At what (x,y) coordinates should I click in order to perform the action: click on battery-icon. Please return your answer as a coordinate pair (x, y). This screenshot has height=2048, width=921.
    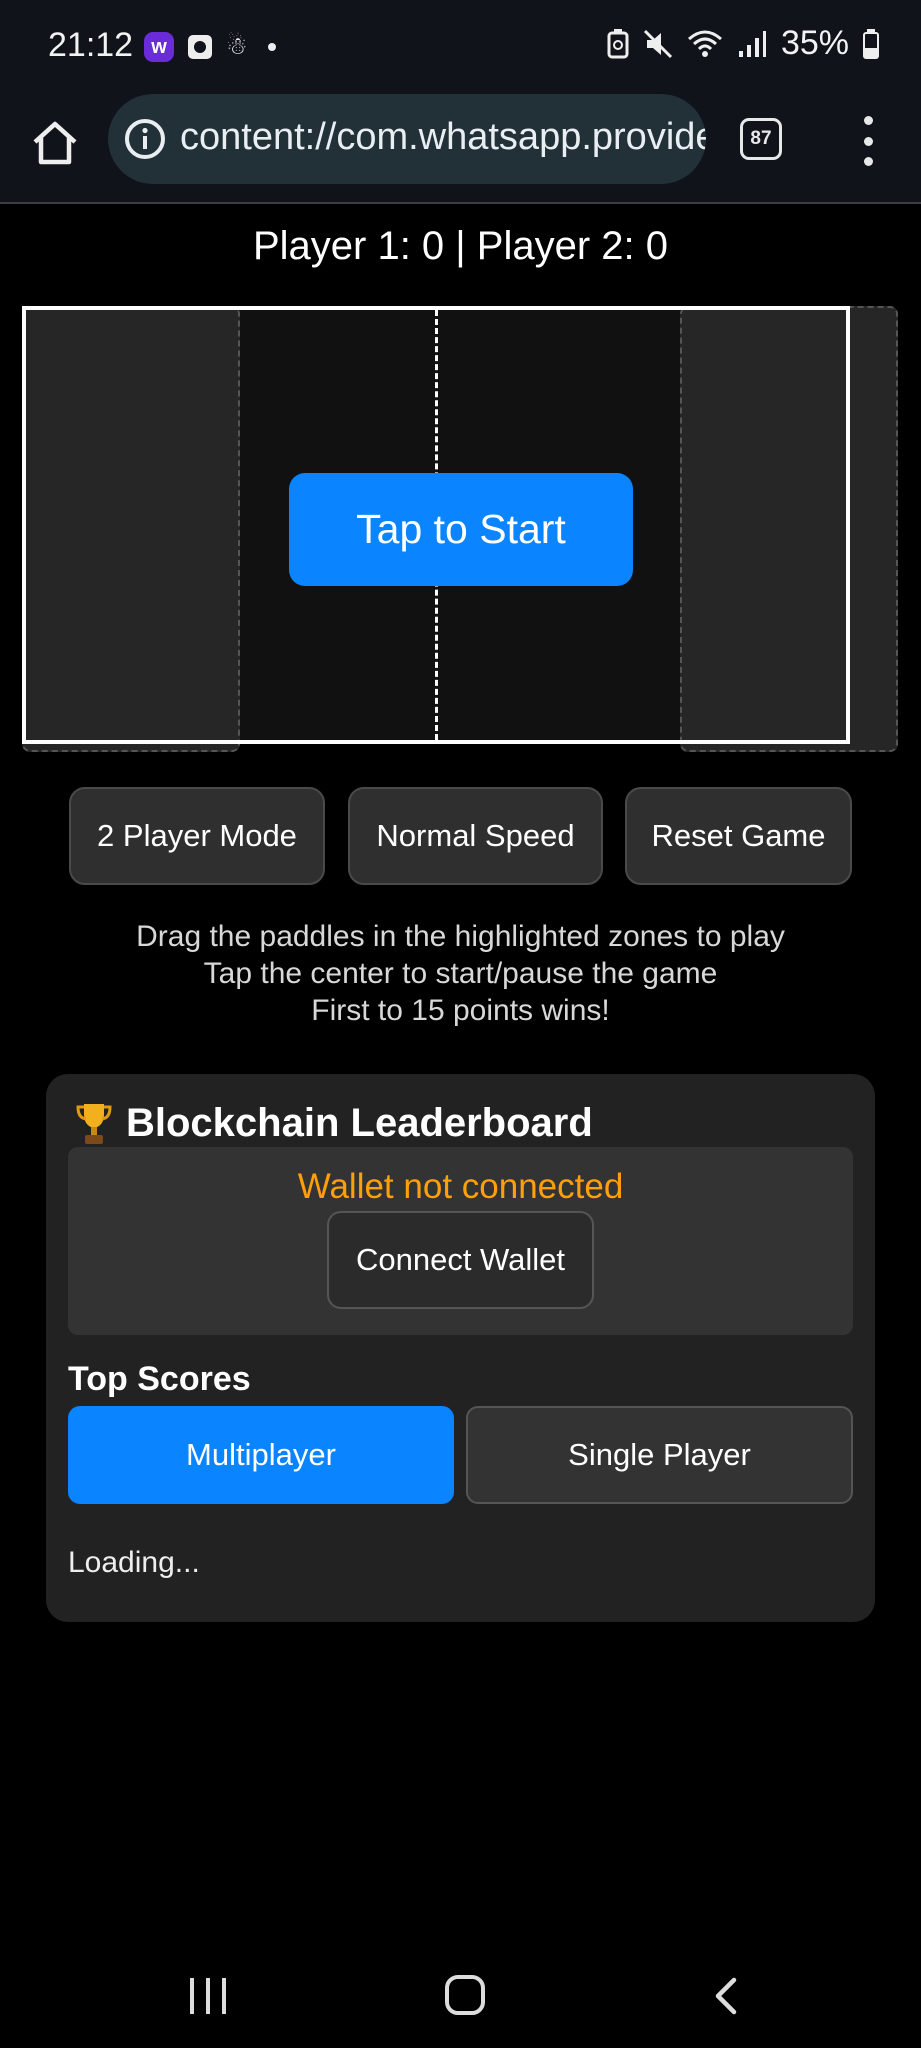
    Looking at the image, I should click on (871, 43).